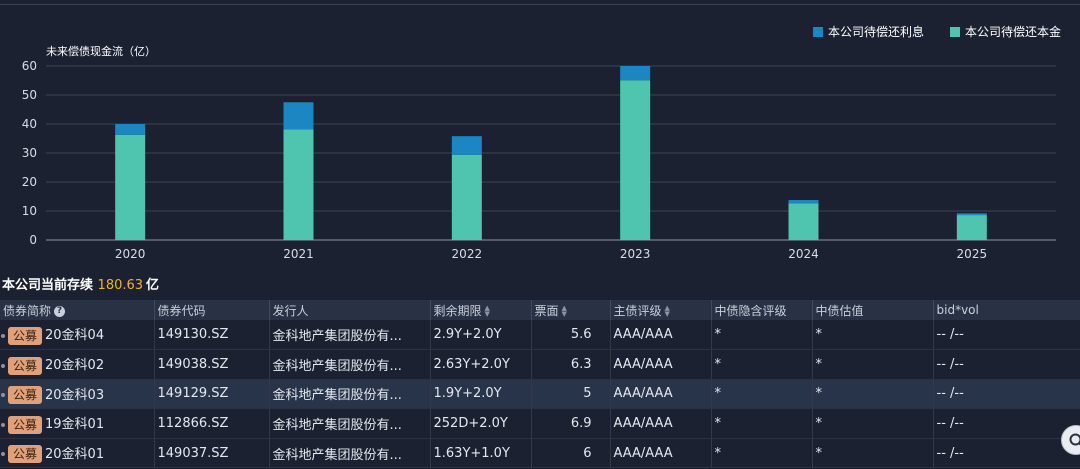 The height and width of the screenshot is (469, 1080). What do you see at coordinates (212, 335) in the screenshot?
I see `cell-bond-code: 149130.SZ` at bounding box center [212, 335].